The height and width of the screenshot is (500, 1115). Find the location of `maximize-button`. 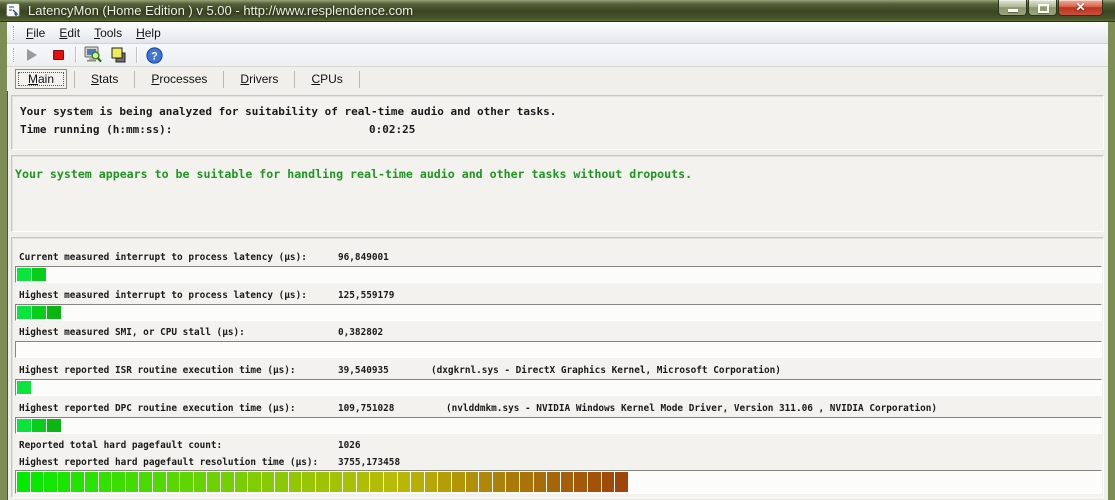

maximize-button is located at coordinates (1042, 8).